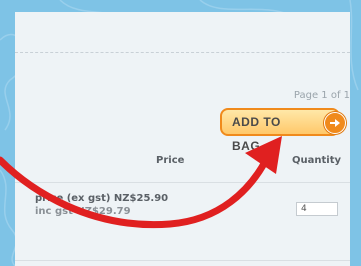  I want to click on quantity-input, so click(317, 209).